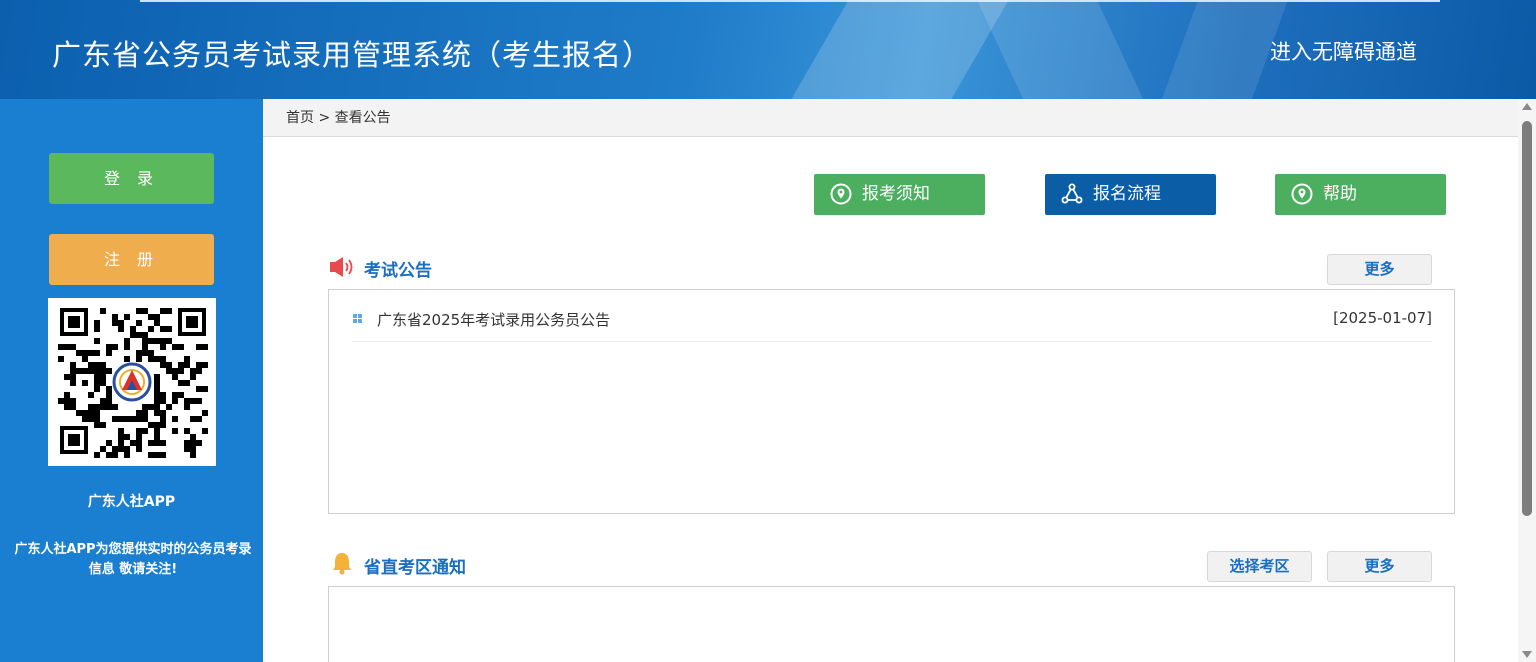 The height and width of the screenshot is (662, 1536). I want to click on scroll-up-arrow-icon, so click(1527, 106).